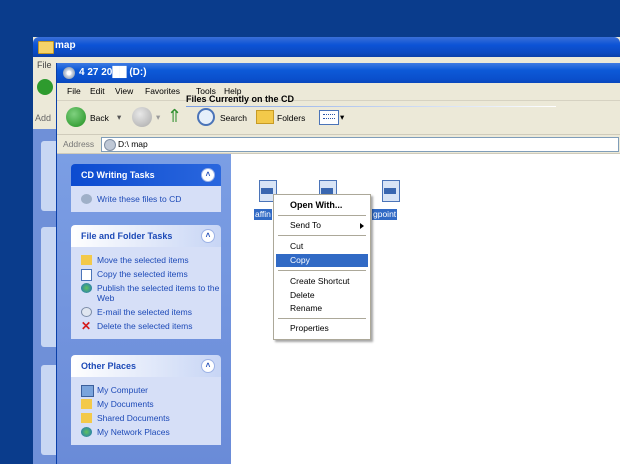  What do you see at coordinates (113, 72) in the screenshot?
I see `window-title: 4 27 20██ (D:)` at bounding box center [113, 72].